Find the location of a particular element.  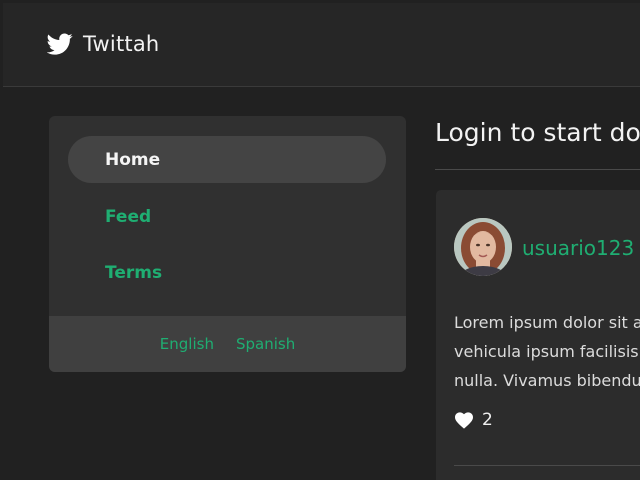

sidebar-item-label: Feed is located at coordinates (128, 216).